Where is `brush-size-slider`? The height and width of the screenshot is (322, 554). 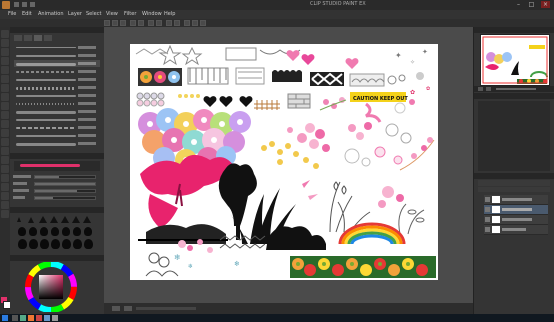 brush-size-slider is located at coordinates (65, 177).